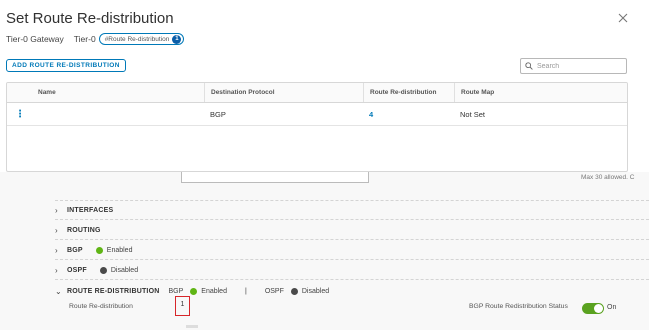  Describe the element at coordinates (124, 270) in the screenshot. I see `ospf-status-text: Disabled` at that location.